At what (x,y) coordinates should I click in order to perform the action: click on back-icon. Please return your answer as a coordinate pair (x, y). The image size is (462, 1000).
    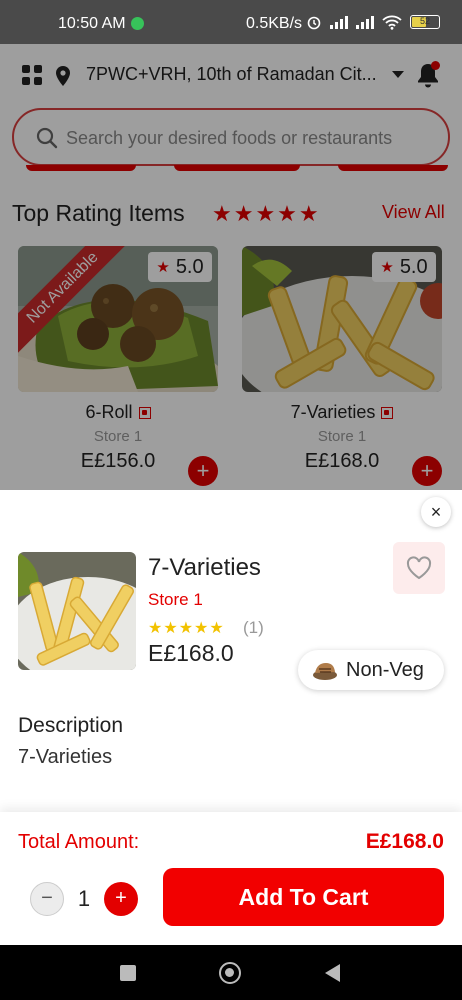
    Looking at the image, I should click on (332, 973).